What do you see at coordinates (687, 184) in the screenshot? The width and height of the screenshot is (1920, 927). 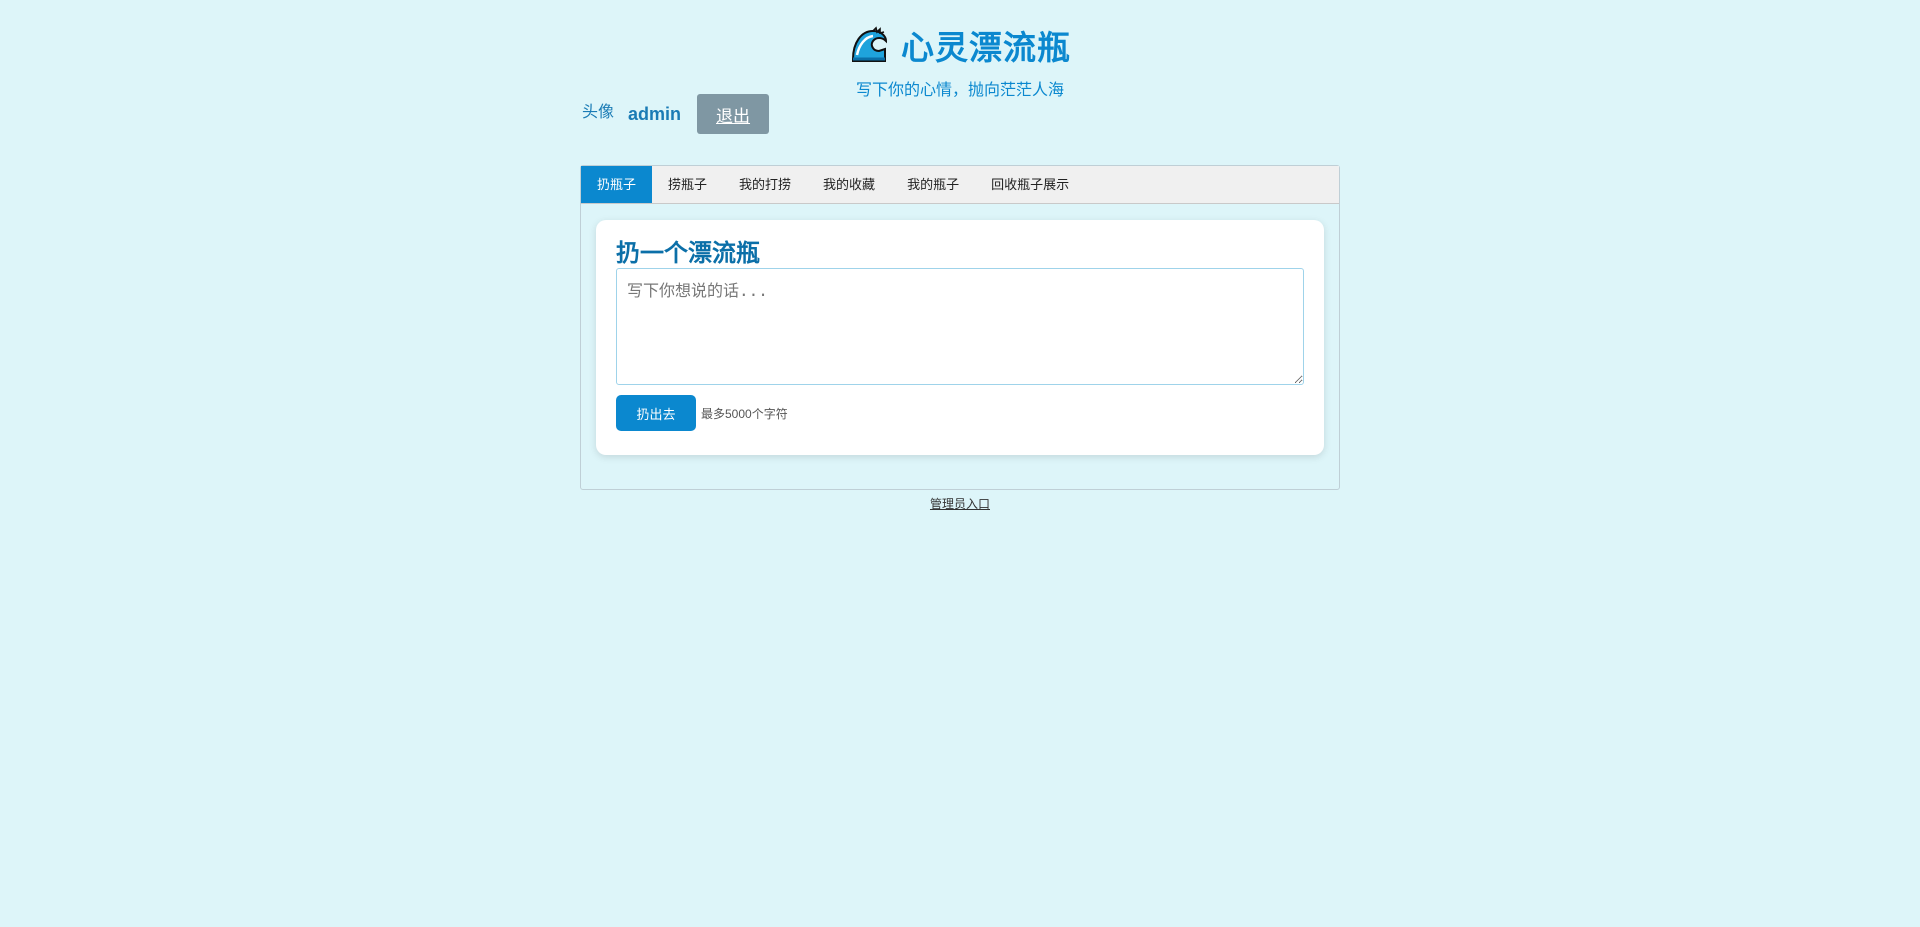 I see `tab-fish-bottle: 捞瓶子` at bounding box center [687, 184].